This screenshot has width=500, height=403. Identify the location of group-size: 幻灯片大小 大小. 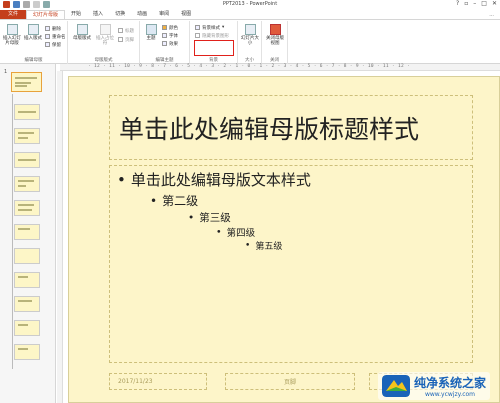
(250, 42).